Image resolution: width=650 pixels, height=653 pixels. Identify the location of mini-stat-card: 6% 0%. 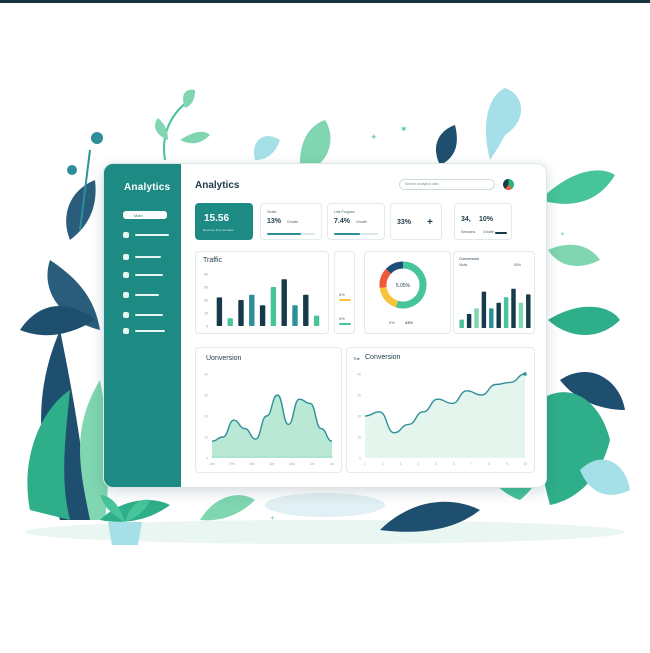
(344, 292).